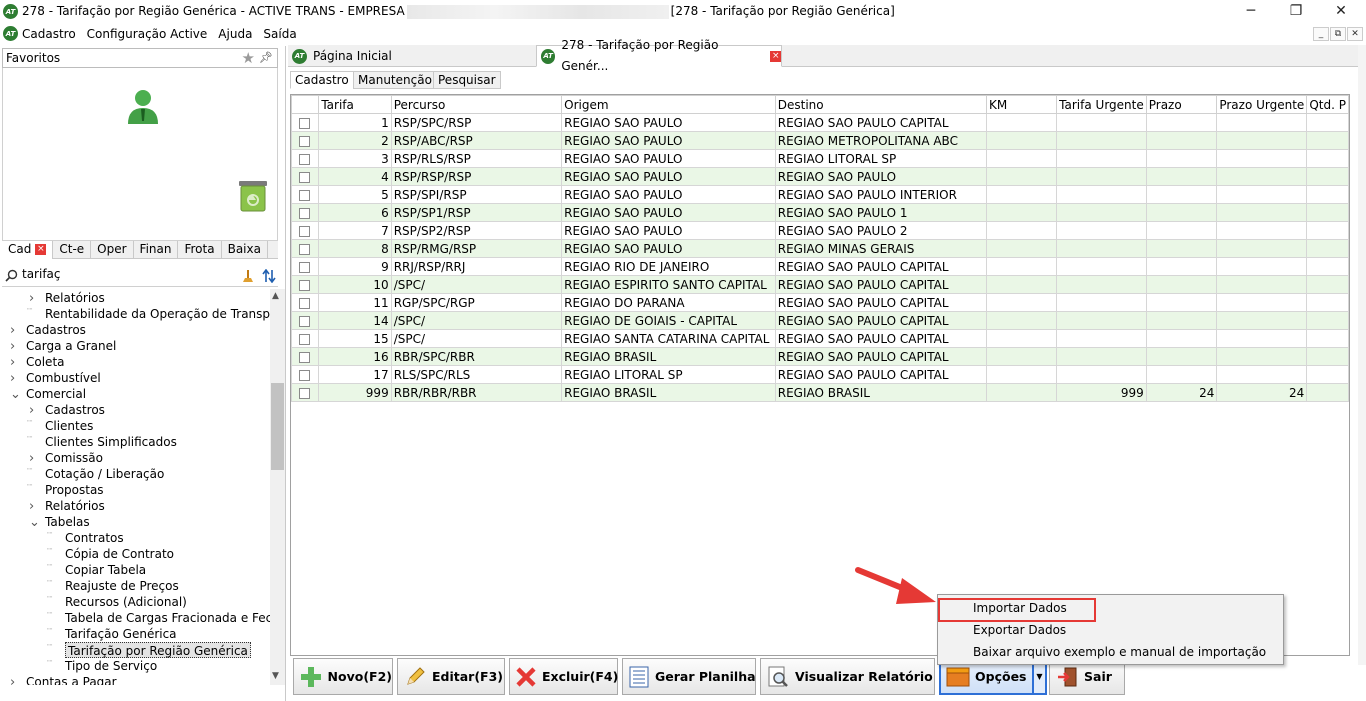 The height and width of the screenshot is (701, 1366). What do you see at coordinates (395, 80) in the screenshot?
I see `tab-manutencao: Manutenção` at bounding box center [395, 80].